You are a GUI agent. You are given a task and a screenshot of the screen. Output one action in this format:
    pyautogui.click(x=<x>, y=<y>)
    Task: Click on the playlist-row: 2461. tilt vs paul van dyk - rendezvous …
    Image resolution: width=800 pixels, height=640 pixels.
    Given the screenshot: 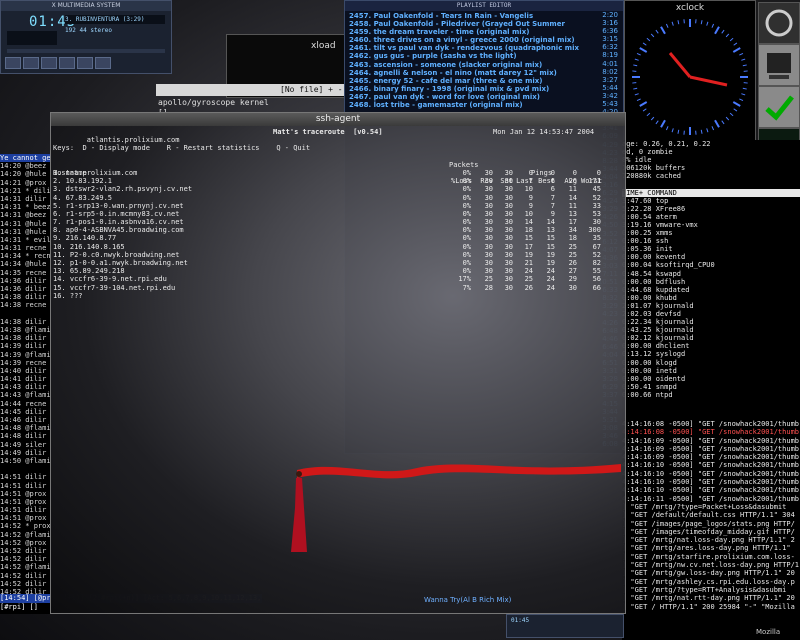 What is the action you would take?
    pyautogui.click(x=464, y=48)
    